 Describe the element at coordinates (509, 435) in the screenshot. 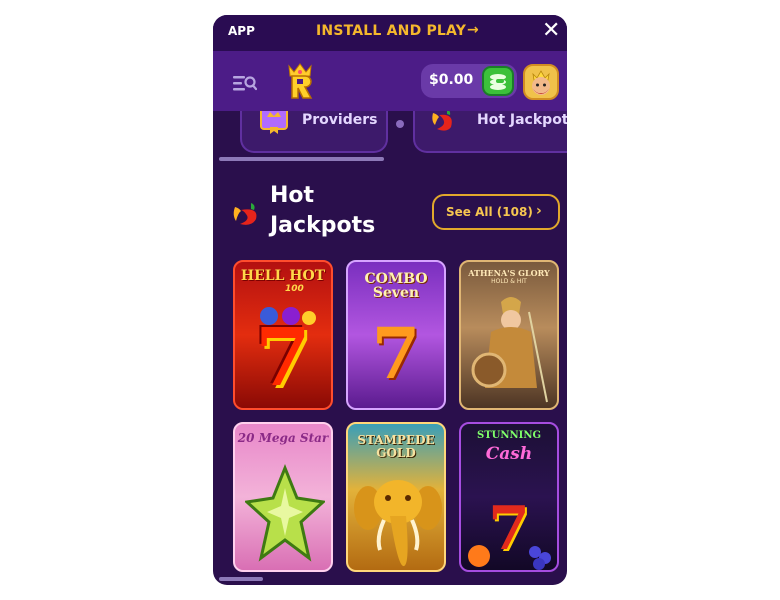

I see `game-title: STUNNING` at that location.